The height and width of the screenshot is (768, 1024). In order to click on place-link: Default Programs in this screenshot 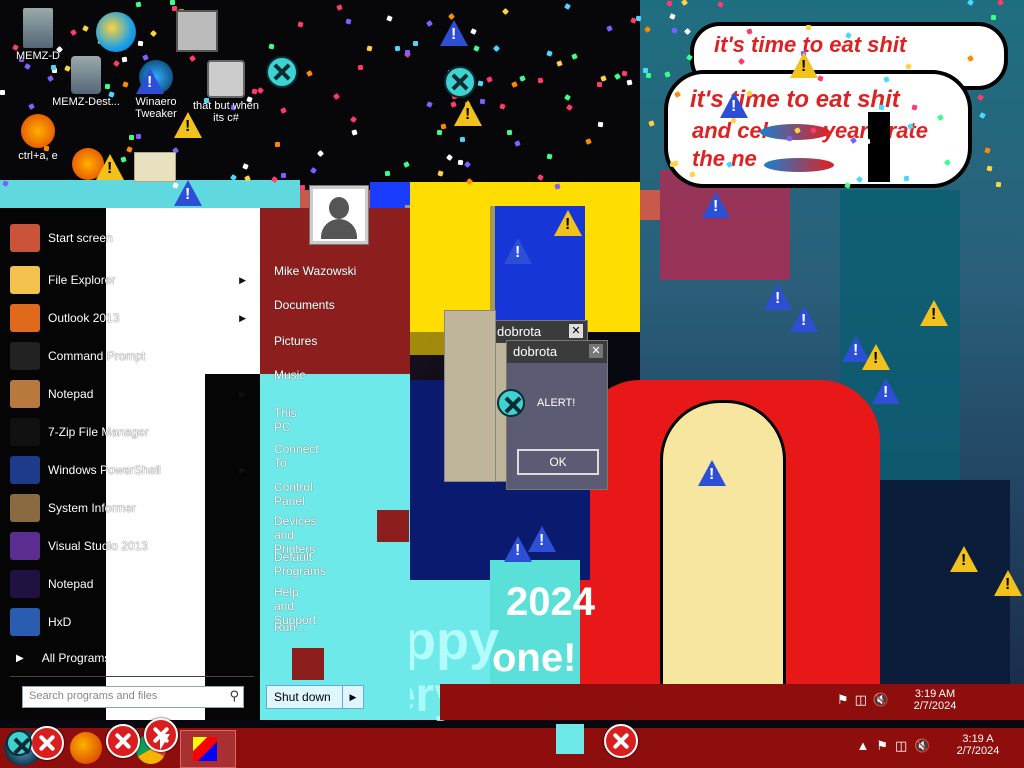, I will do `click(300, 564)`.